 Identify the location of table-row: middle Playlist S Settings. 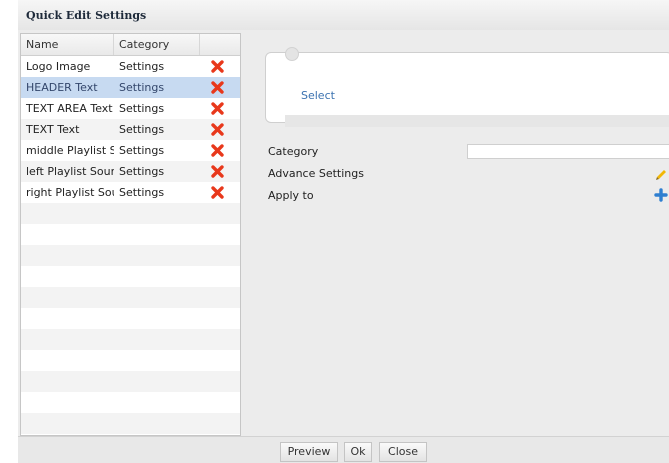
(130, 150).